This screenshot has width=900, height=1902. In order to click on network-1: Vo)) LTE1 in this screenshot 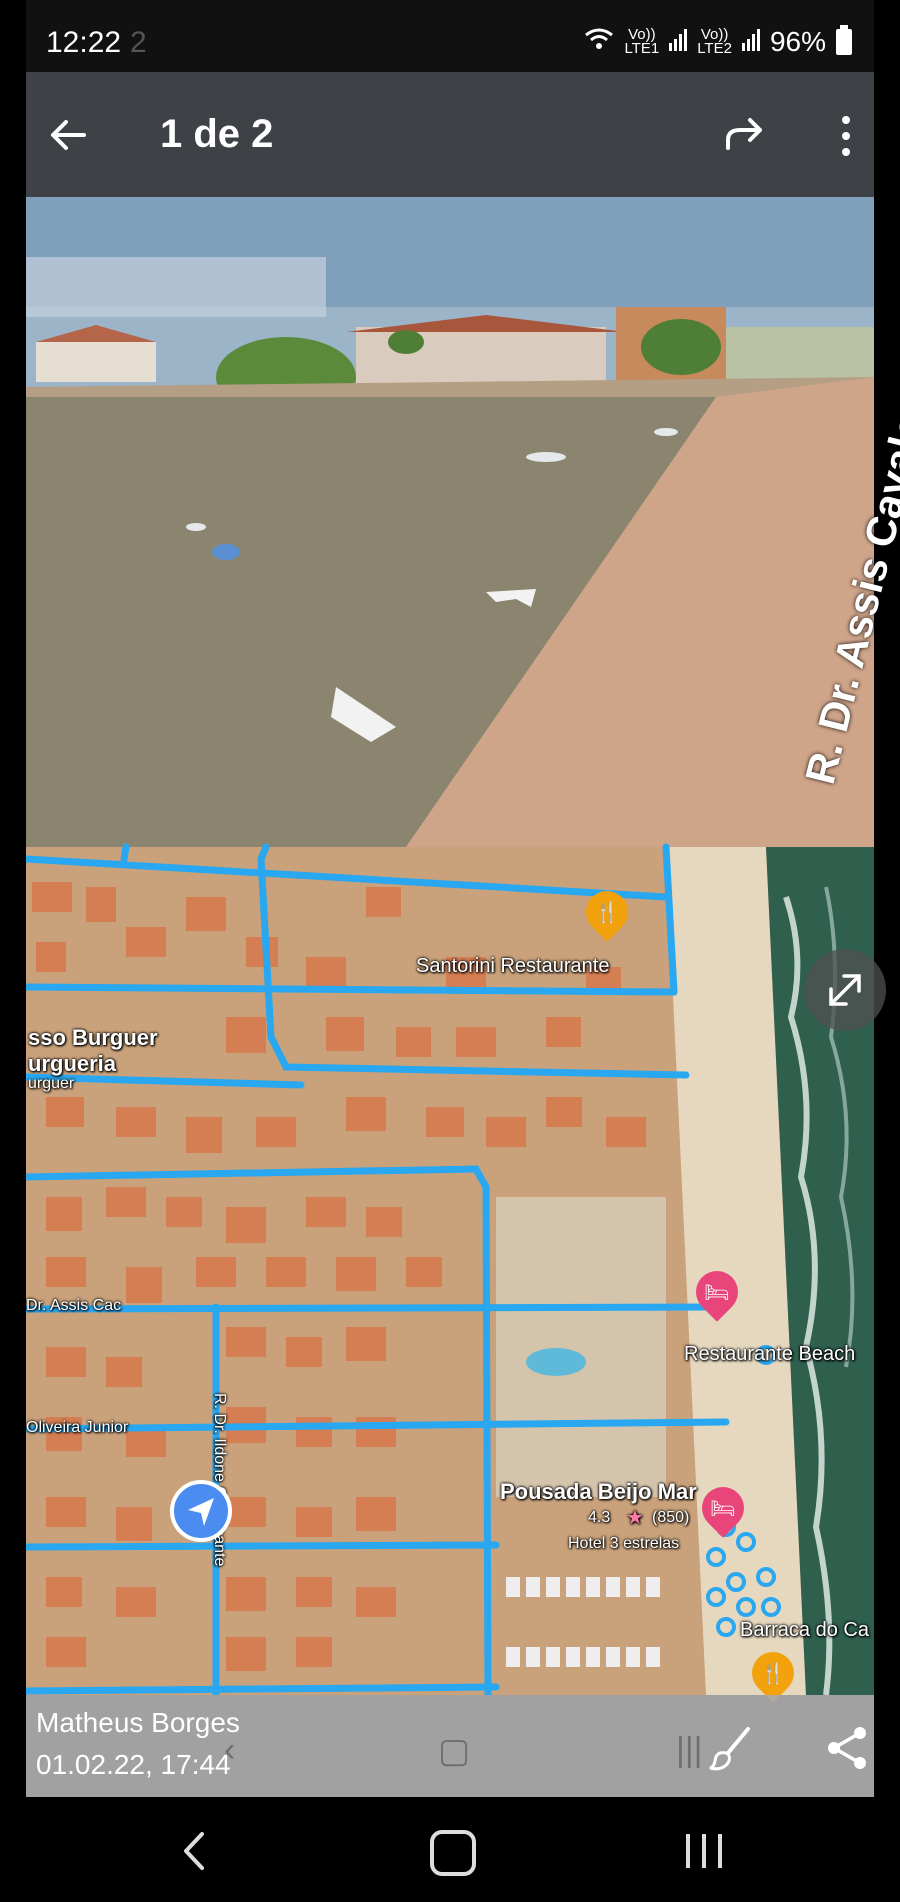, I will do `click(642, 42)`.